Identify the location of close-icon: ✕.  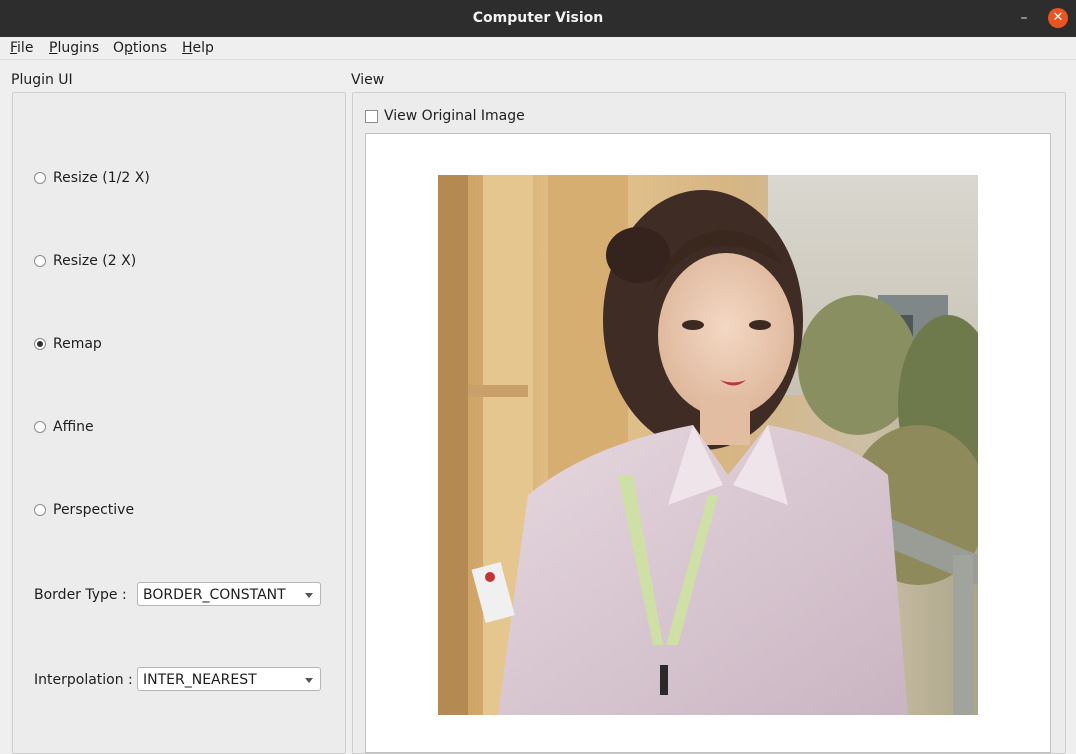
(1058, 18).